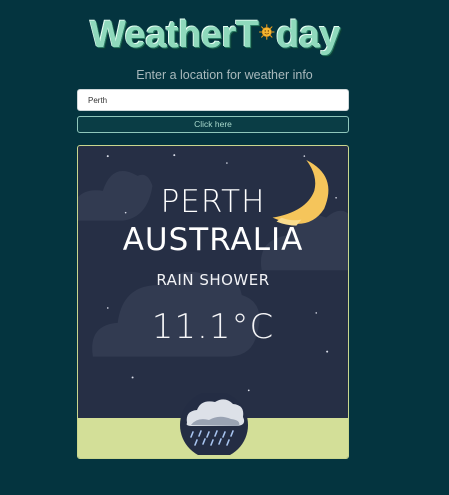 This screenshot has width=449, height=495. Describe the element at coordinates (174, 35) in the screenshot. I see `logo-text-start: WeatherT` at that location.